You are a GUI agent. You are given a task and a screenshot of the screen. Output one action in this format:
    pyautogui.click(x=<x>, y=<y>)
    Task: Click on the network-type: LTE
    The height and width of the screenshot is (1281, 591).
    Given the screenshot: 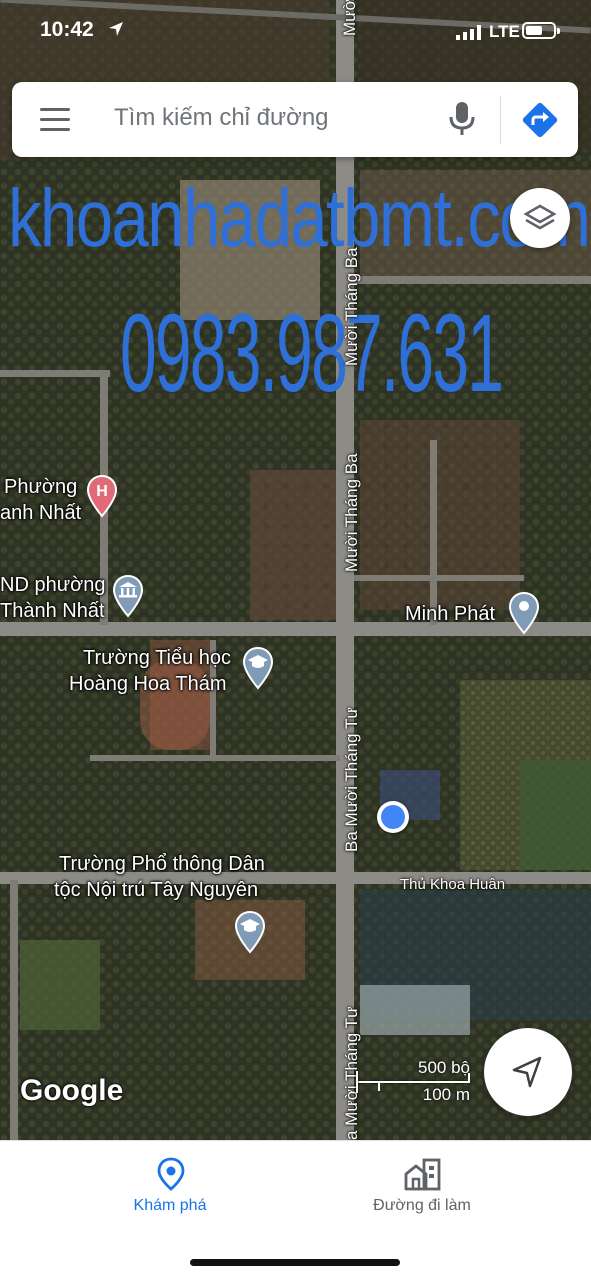 What is the action you would take?
    pyautogui.click(x=504, y=31)
    